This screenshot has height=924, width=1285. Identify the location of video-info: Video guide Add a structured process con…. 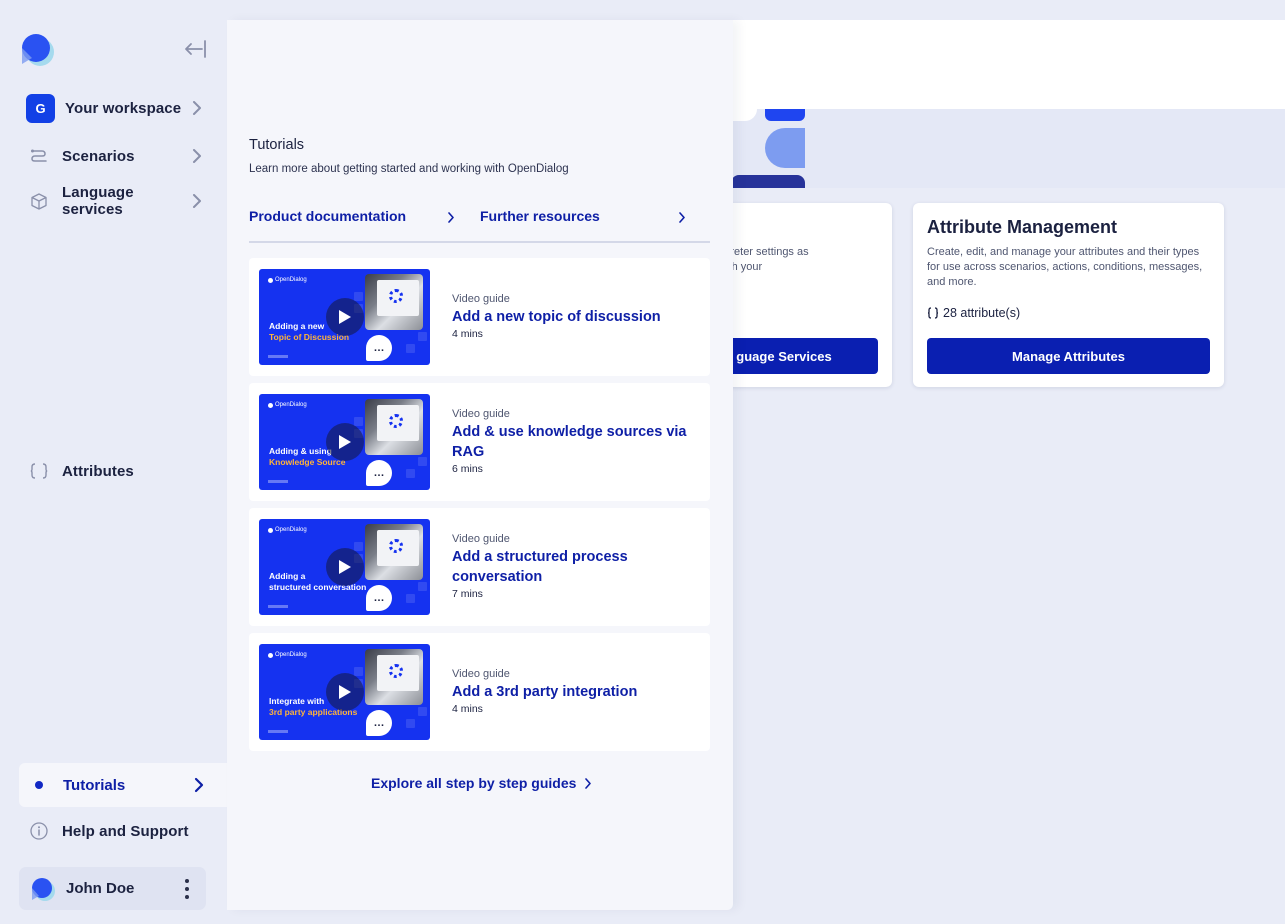
(577, 566).